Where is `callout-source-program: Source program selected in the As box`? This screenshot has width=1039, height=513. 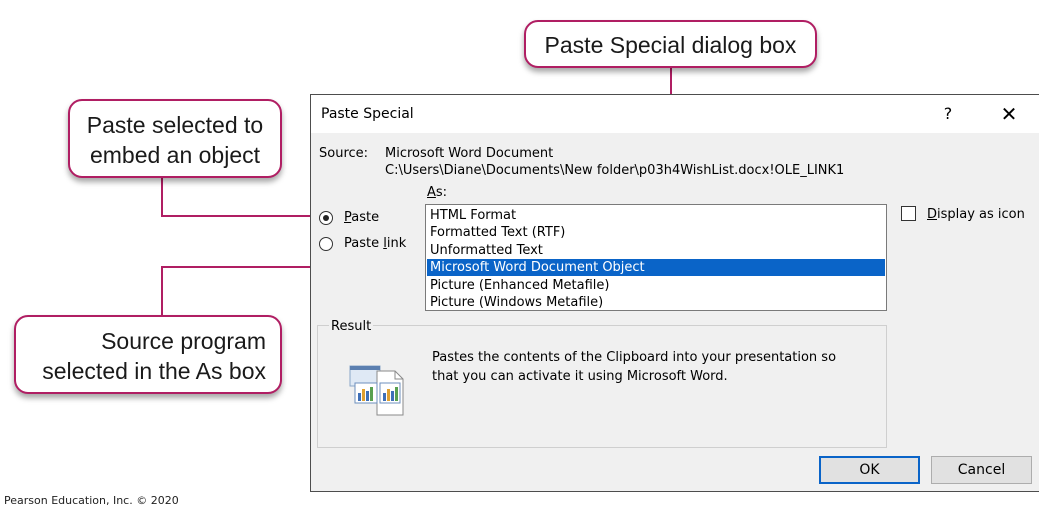
callout-source-program: Source program selected in the As box is located at coordinates (148, 354).